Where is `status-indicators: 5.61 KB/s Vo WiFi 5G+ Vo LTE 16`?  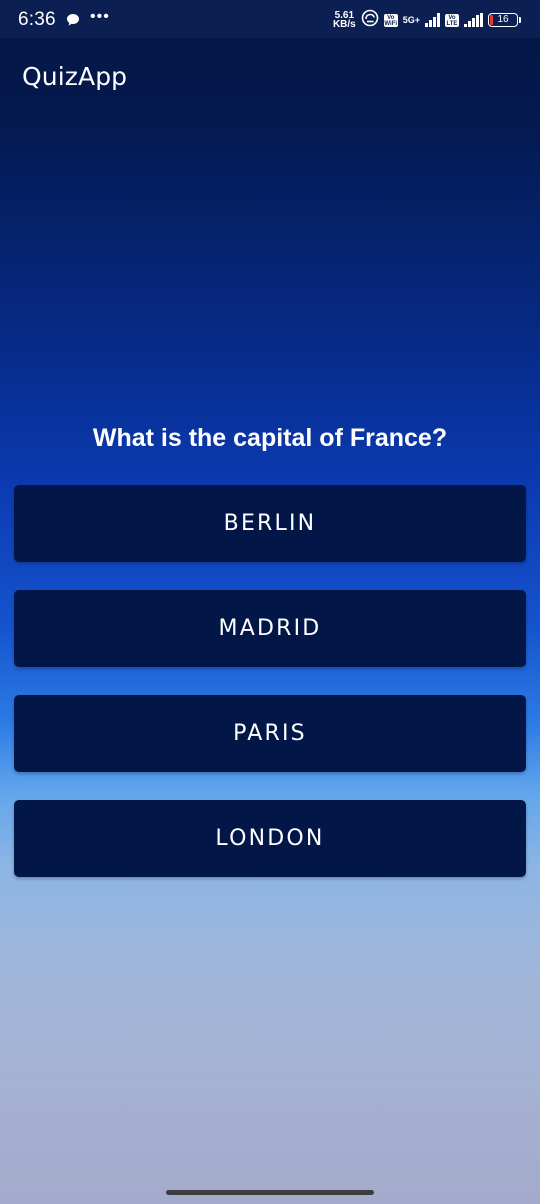 status-indicators: 5.61 KB/s Vo WiFi 5G+ Vo LTE 16 is located at coordinates (426, 20).